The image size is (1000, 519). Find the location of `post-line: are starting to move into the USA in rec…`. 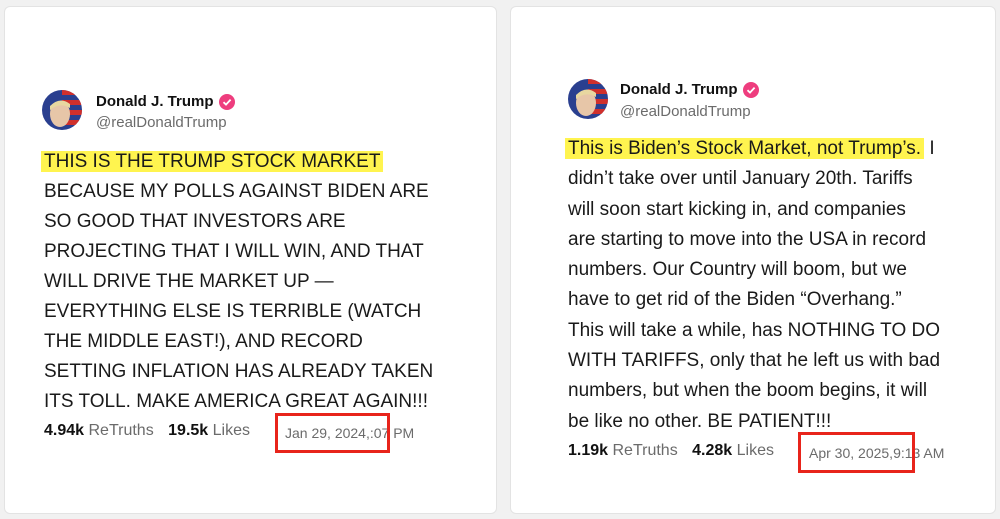

post-line: are starting to move into the USA in rec… is located at coordinates (747, 239).